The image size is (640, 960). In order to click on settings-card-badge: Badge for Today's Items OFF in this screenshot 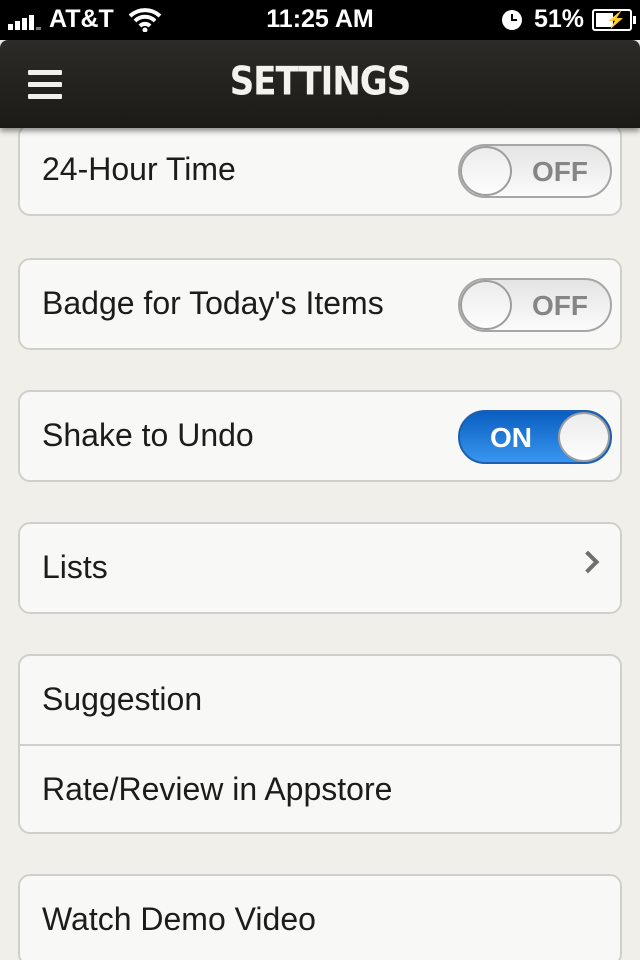, I will do `click(320, 304)`.